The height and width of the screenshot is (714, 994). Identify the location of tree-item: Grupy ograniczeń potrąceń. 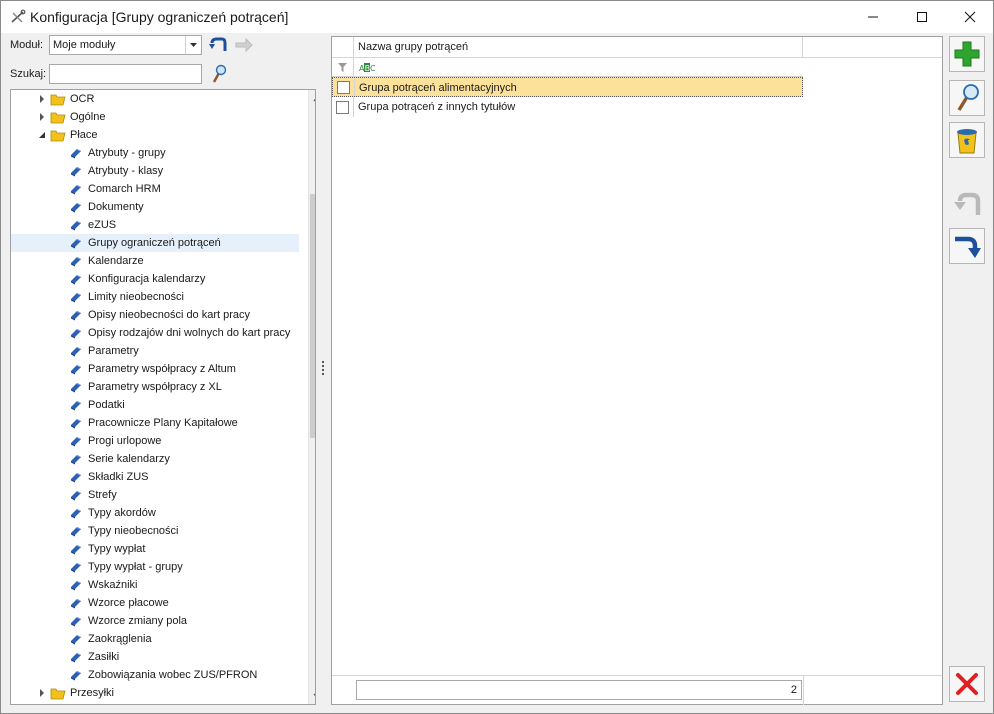
(155, 243).